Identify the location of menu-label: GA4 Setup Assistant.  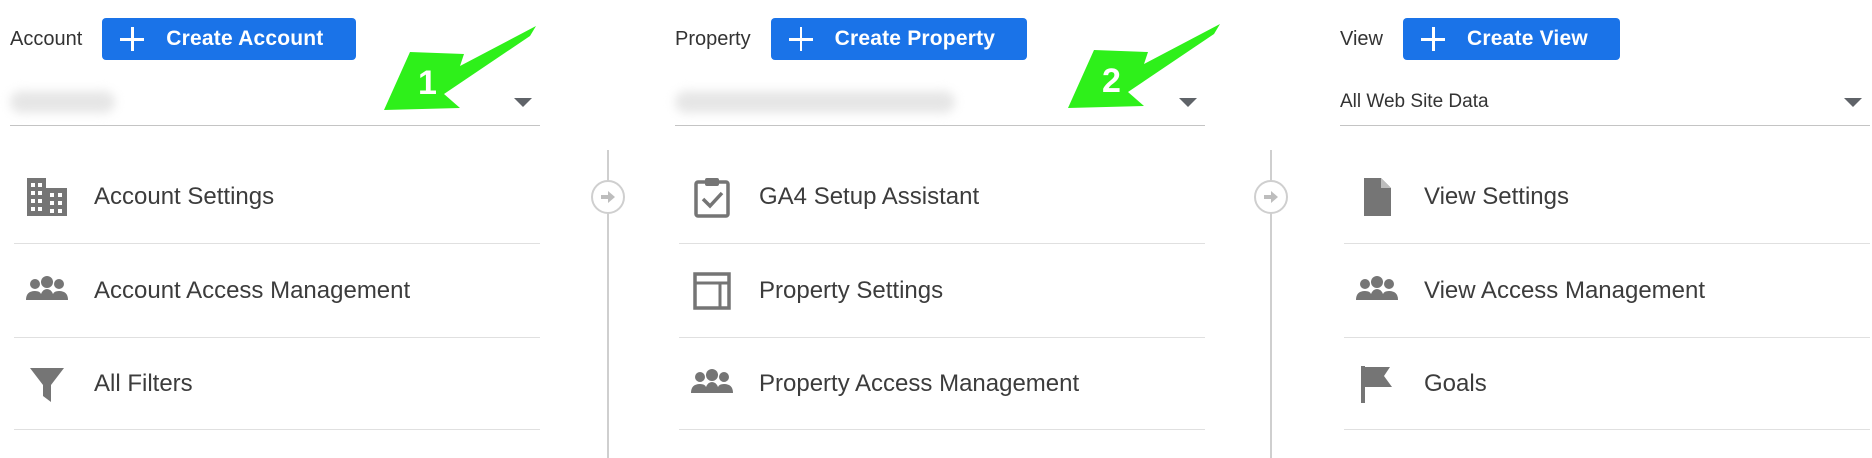
(869, 196).